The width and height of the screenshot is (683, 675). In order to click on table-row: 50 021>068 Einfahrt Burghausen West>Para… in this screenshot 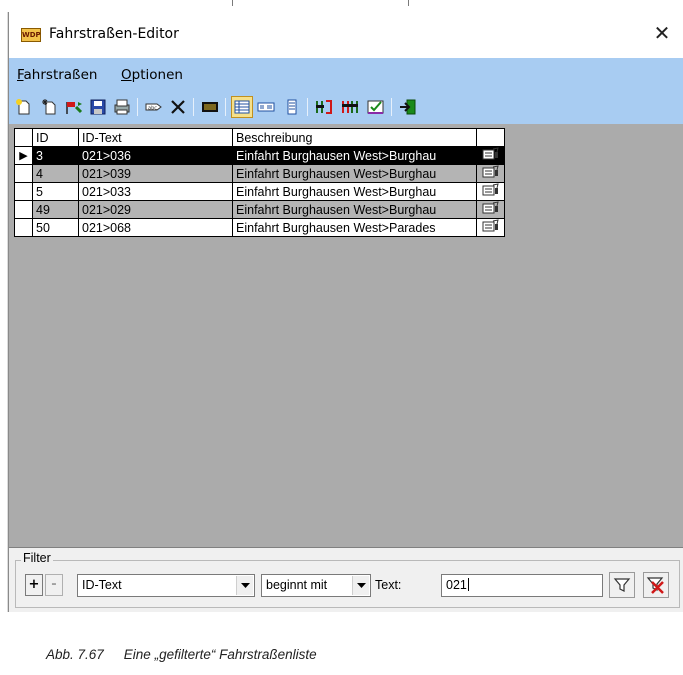, I will do `click(259, 227)`.